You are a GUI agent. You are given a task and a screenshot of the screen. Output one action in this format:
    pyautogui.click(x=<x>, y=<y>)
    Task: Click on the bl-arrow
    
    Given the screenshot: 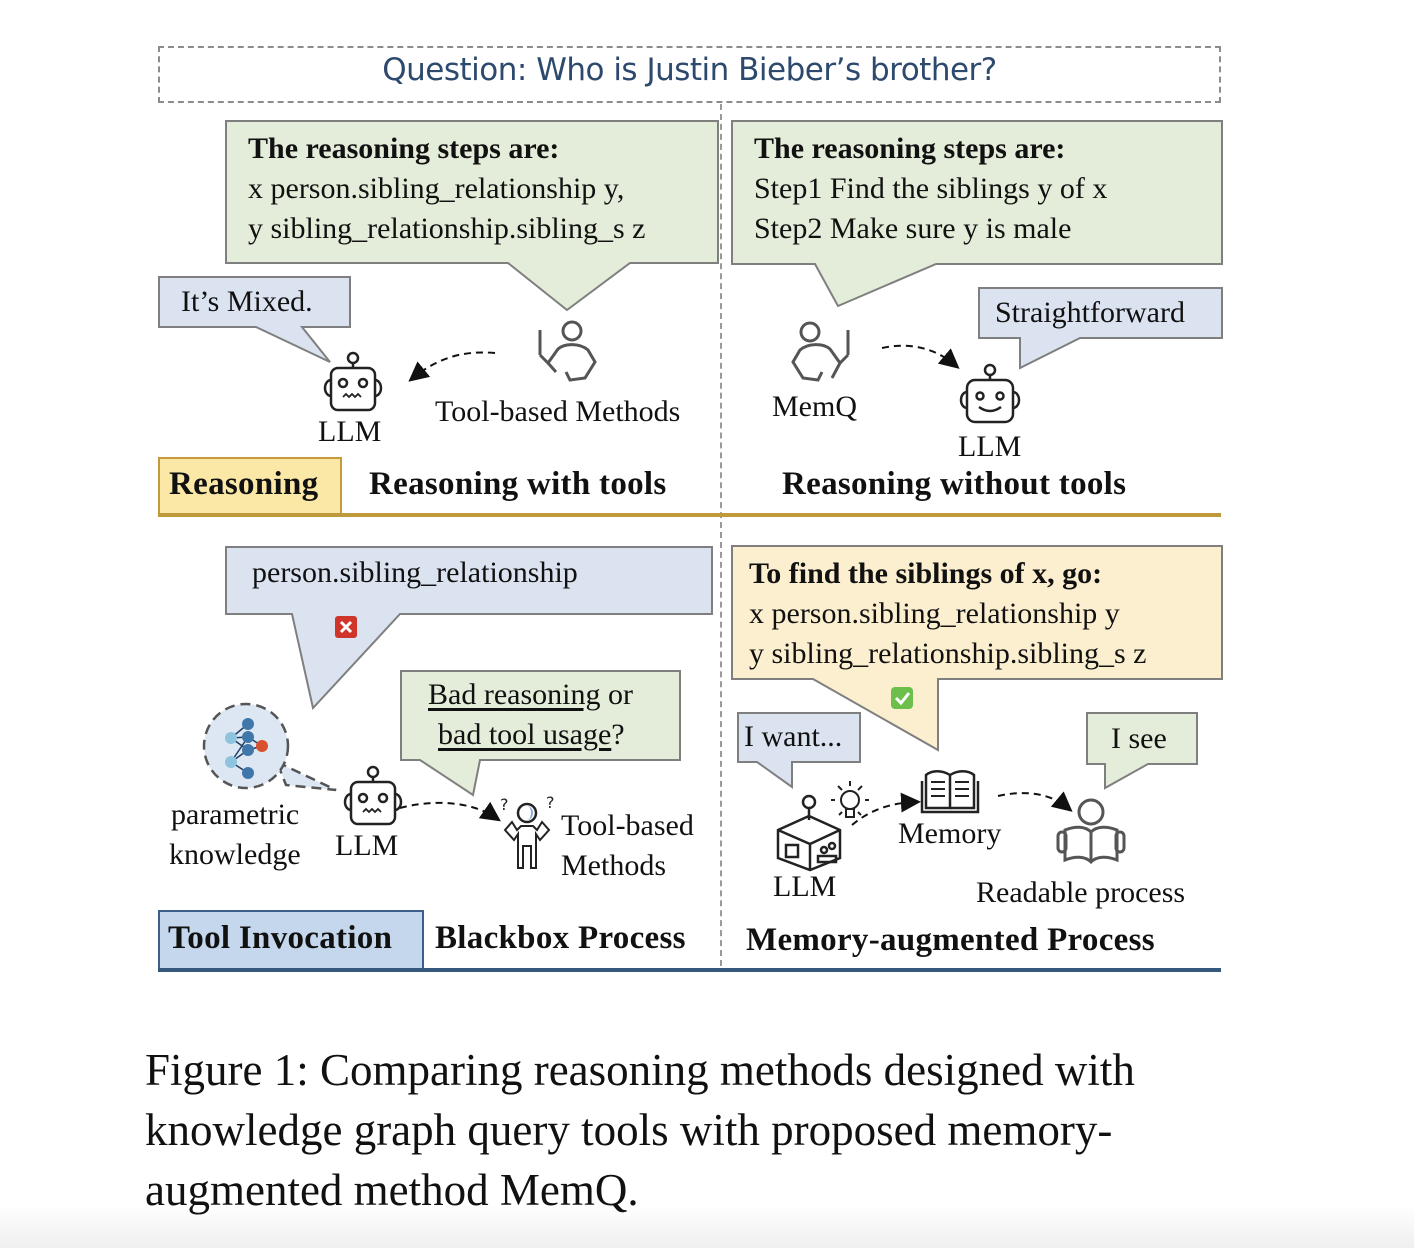 What is the action you would take?
    pyautogui.click(x=450, y=811)
    